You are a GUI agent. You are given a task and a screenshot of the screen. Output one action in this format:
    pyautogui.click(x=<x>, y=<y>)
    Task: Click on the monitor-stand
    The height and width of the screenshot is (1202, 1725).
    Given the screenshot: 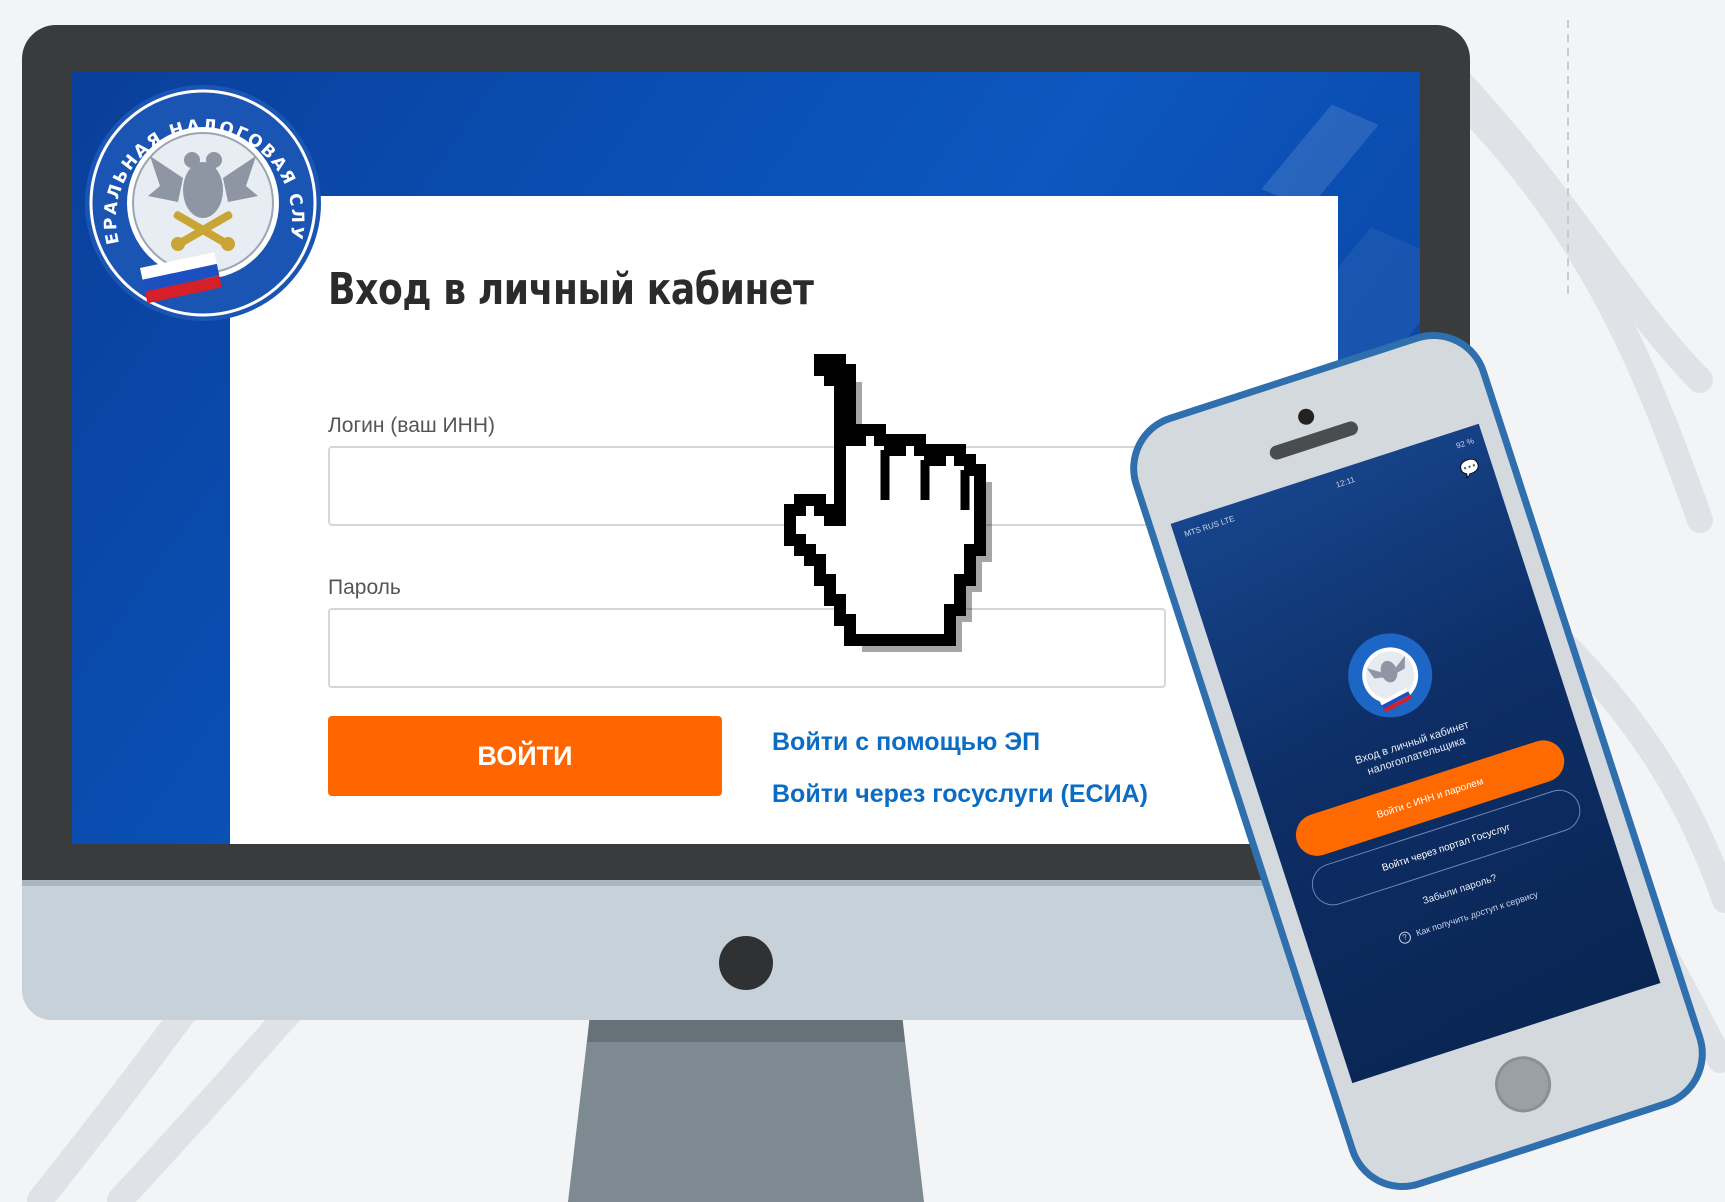 What is the action you would take?
    pyautogui.click(x=746, y=1111)
    